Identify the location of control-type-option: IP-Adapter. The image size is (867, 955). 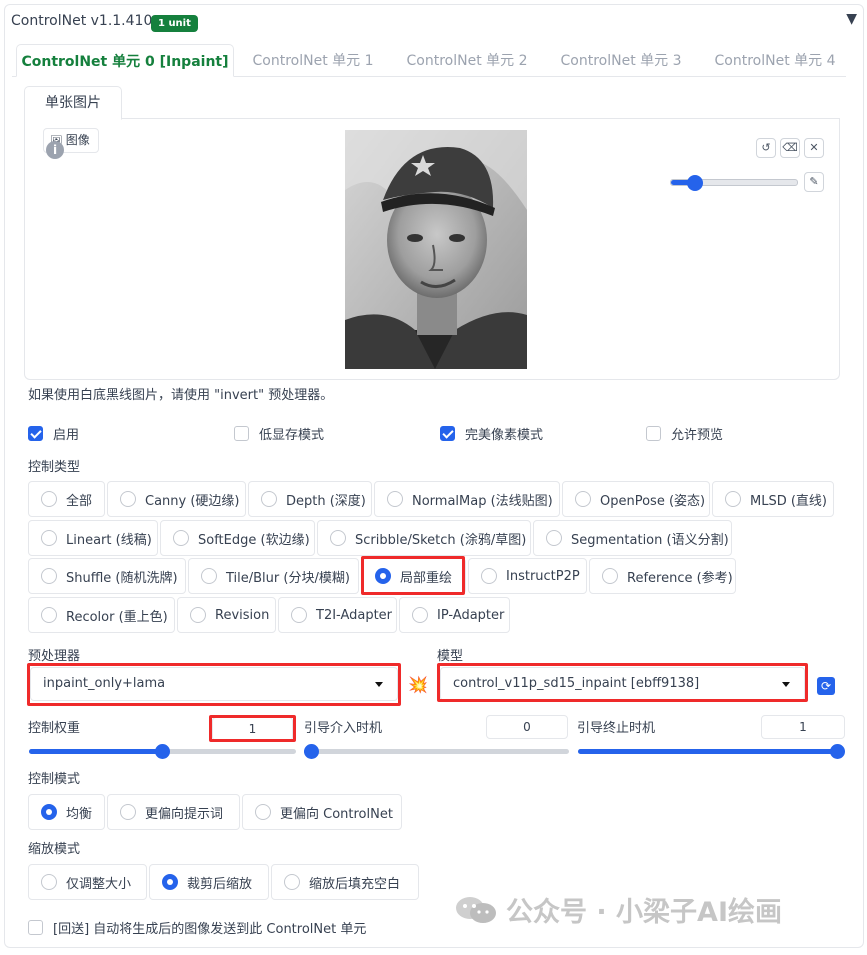
(454, 615).